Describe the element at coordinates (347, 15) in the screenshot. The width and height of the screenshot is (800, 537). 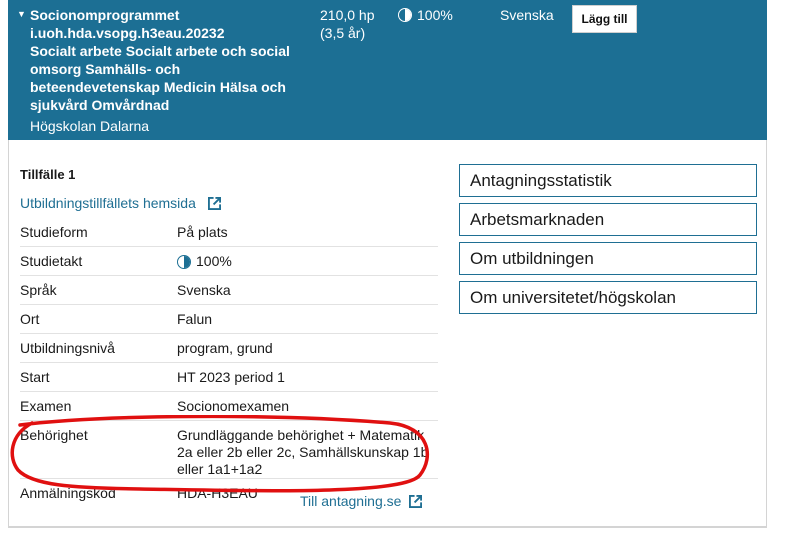
I see `credits-value: 210,0 hp` at that location.